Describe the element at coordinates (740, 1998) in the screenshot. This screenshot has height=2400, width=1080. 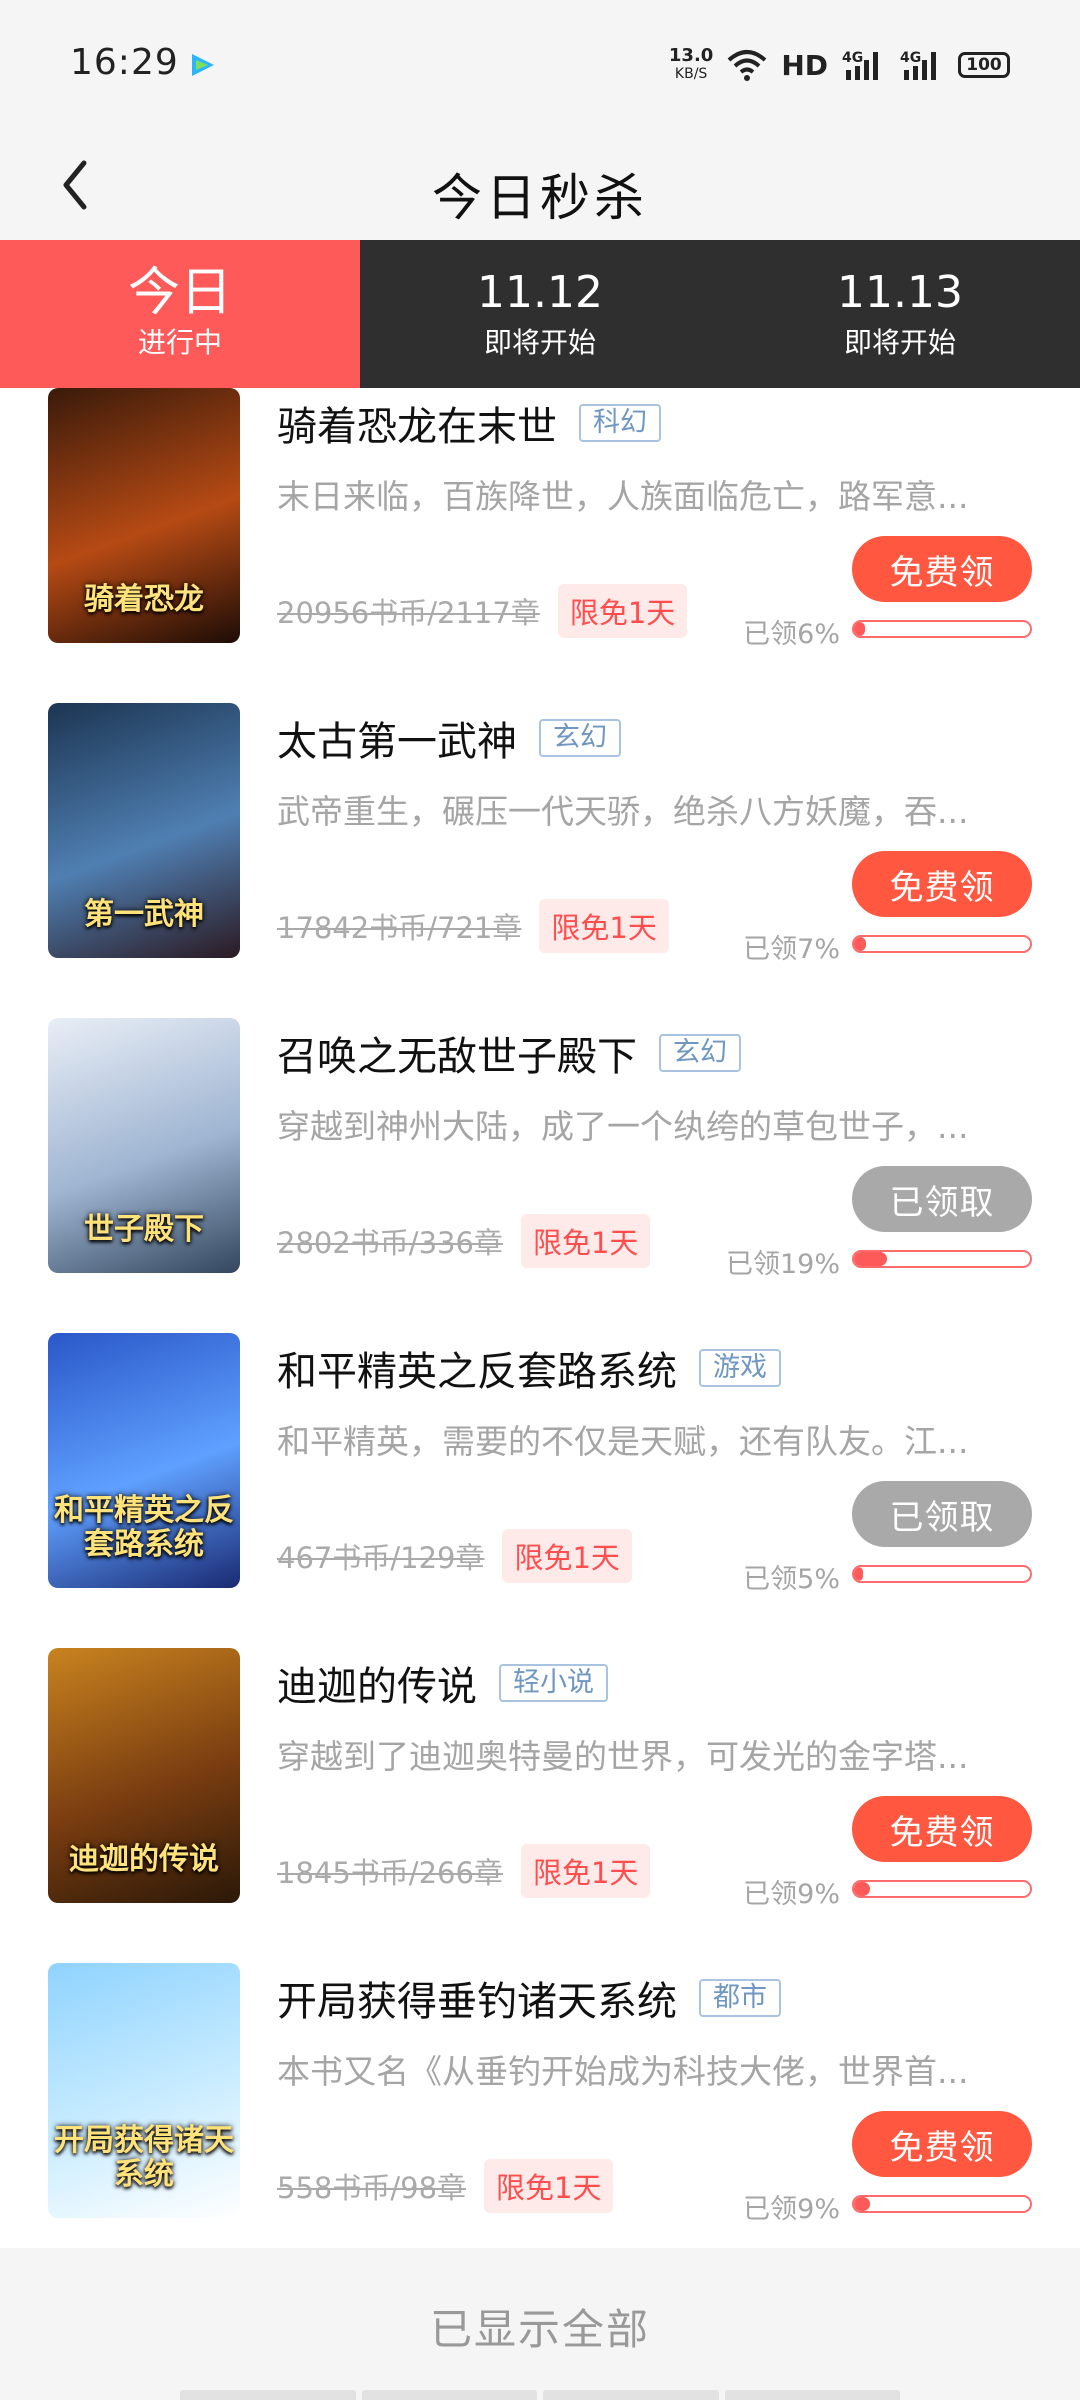
I see `genre-tag: 都市` at that location.